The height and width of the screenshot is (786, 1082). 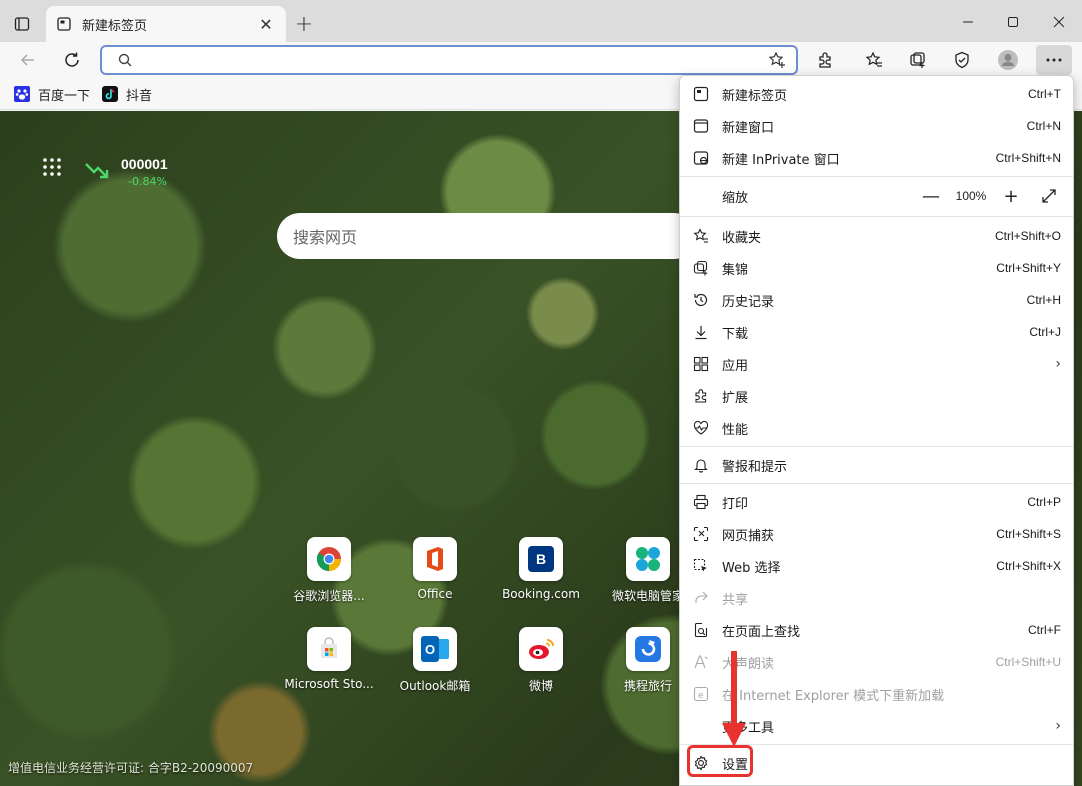 I want to click on menu-item-read-aloud: 大声朗读 Ctrl+Shift+U, so click(x=876, y=662).